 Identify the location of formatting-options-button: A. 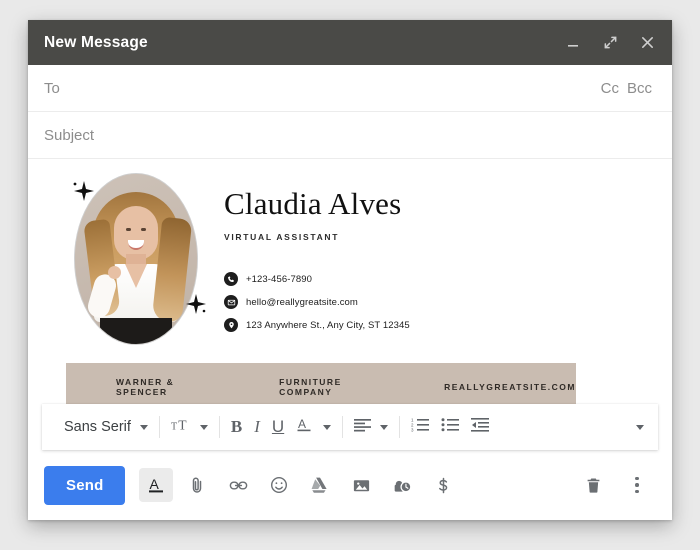
(156, 485).